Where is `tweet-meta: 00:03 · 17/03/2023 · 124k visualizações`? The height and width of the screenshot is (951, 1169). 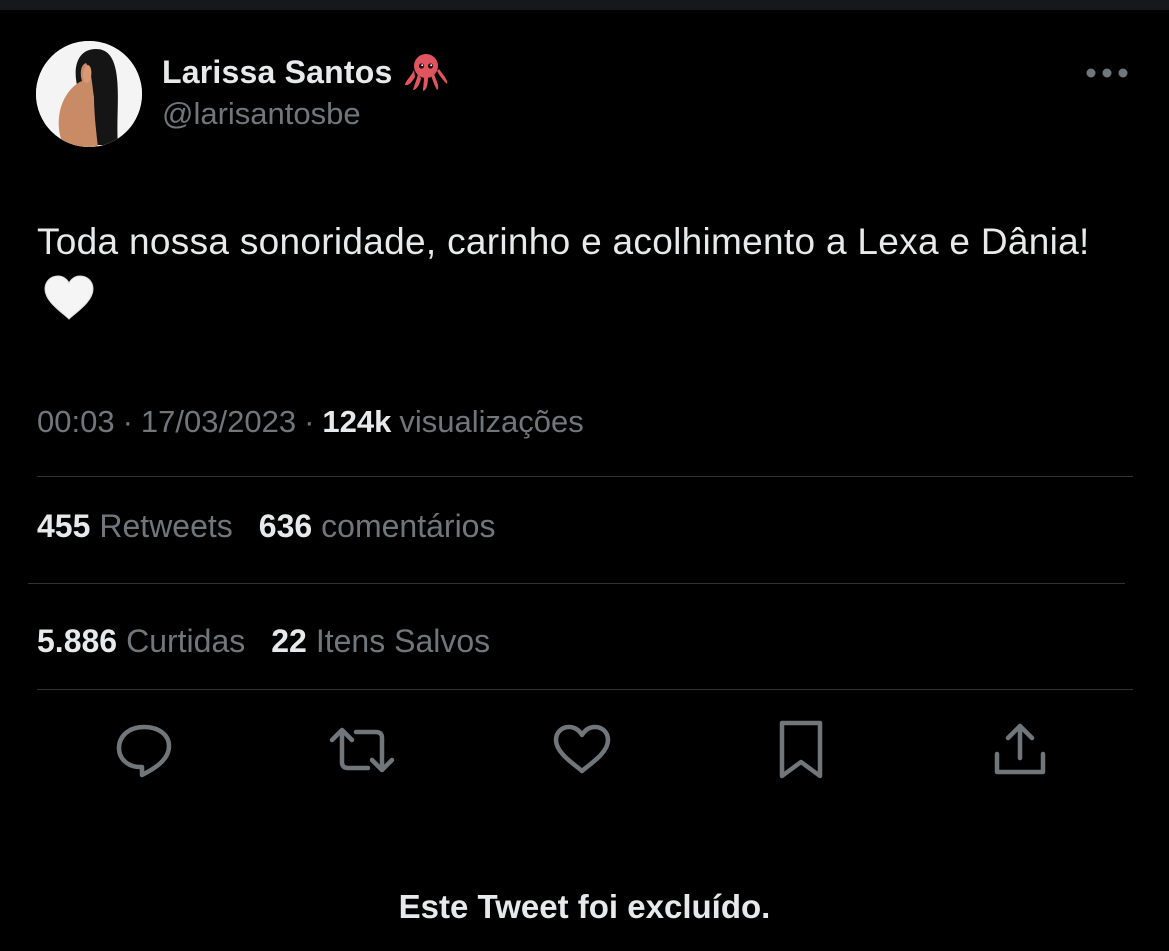 tweet-meta: 00:03 · 17/03/2023 · 124k visualizações is located at coordinates (310, 422).